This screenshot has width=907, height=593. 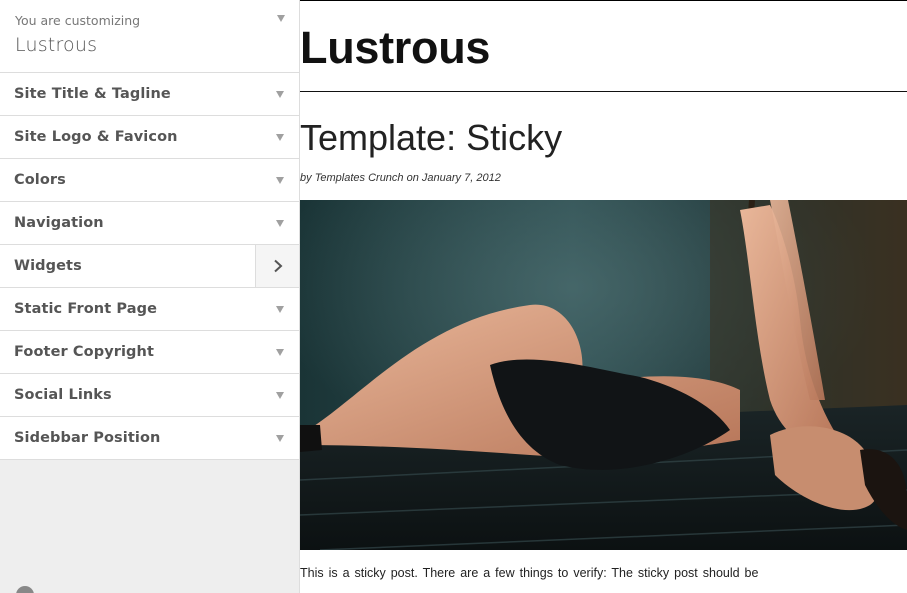 I want to click on top-divider, so click(x=603, y=0).